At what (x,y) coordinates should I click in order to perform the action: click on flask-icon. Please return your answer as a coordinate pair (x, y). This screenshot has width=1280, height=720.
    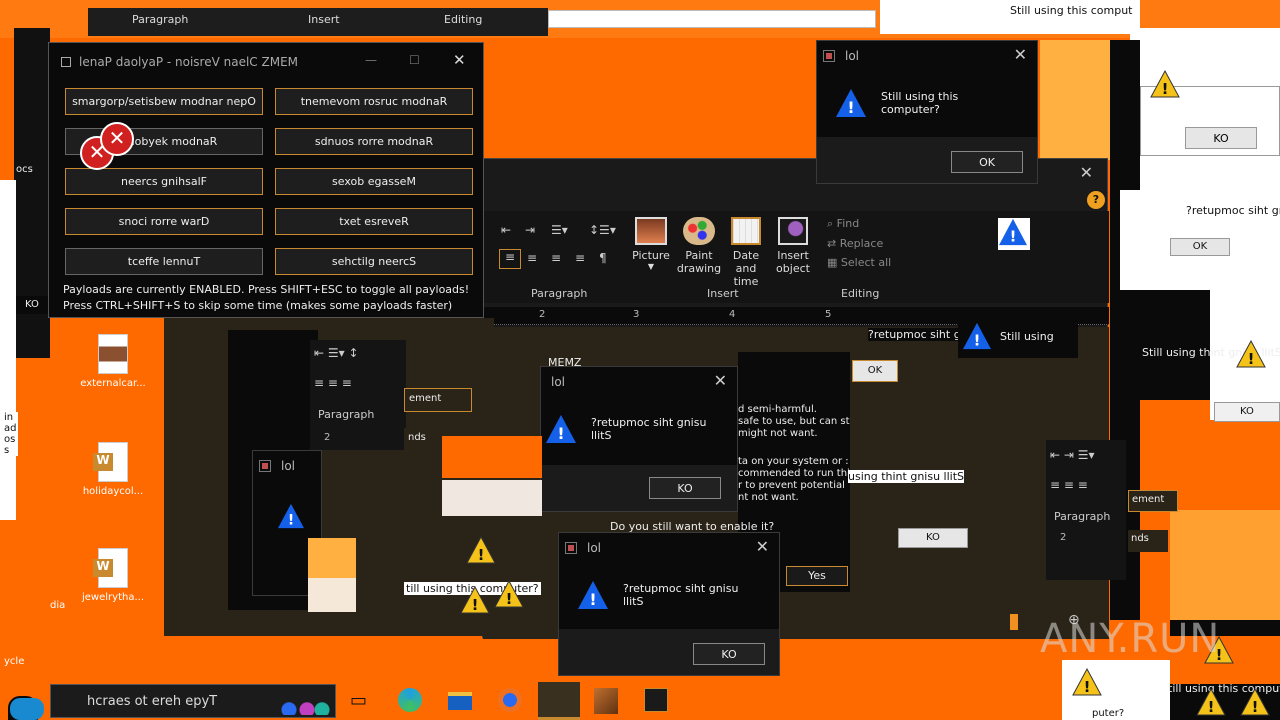
    Looking at the image, I should click on (301, 702).